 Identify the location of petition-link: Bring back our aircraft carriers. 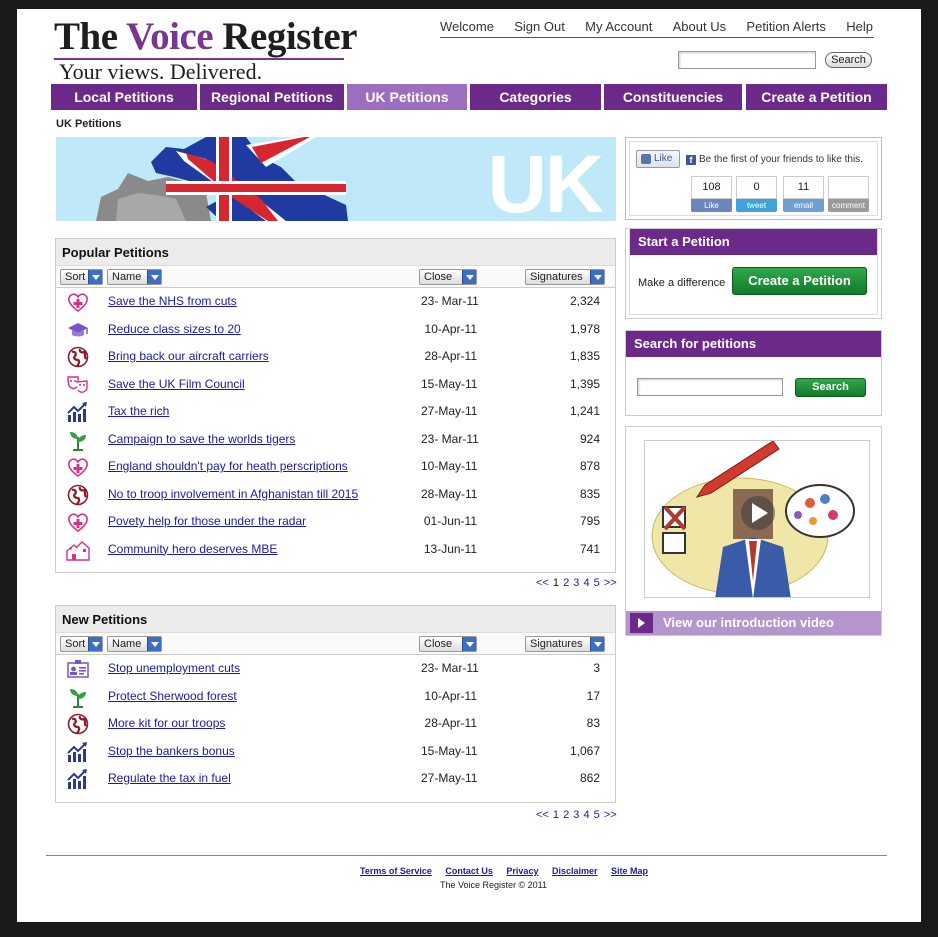
(188, 356).